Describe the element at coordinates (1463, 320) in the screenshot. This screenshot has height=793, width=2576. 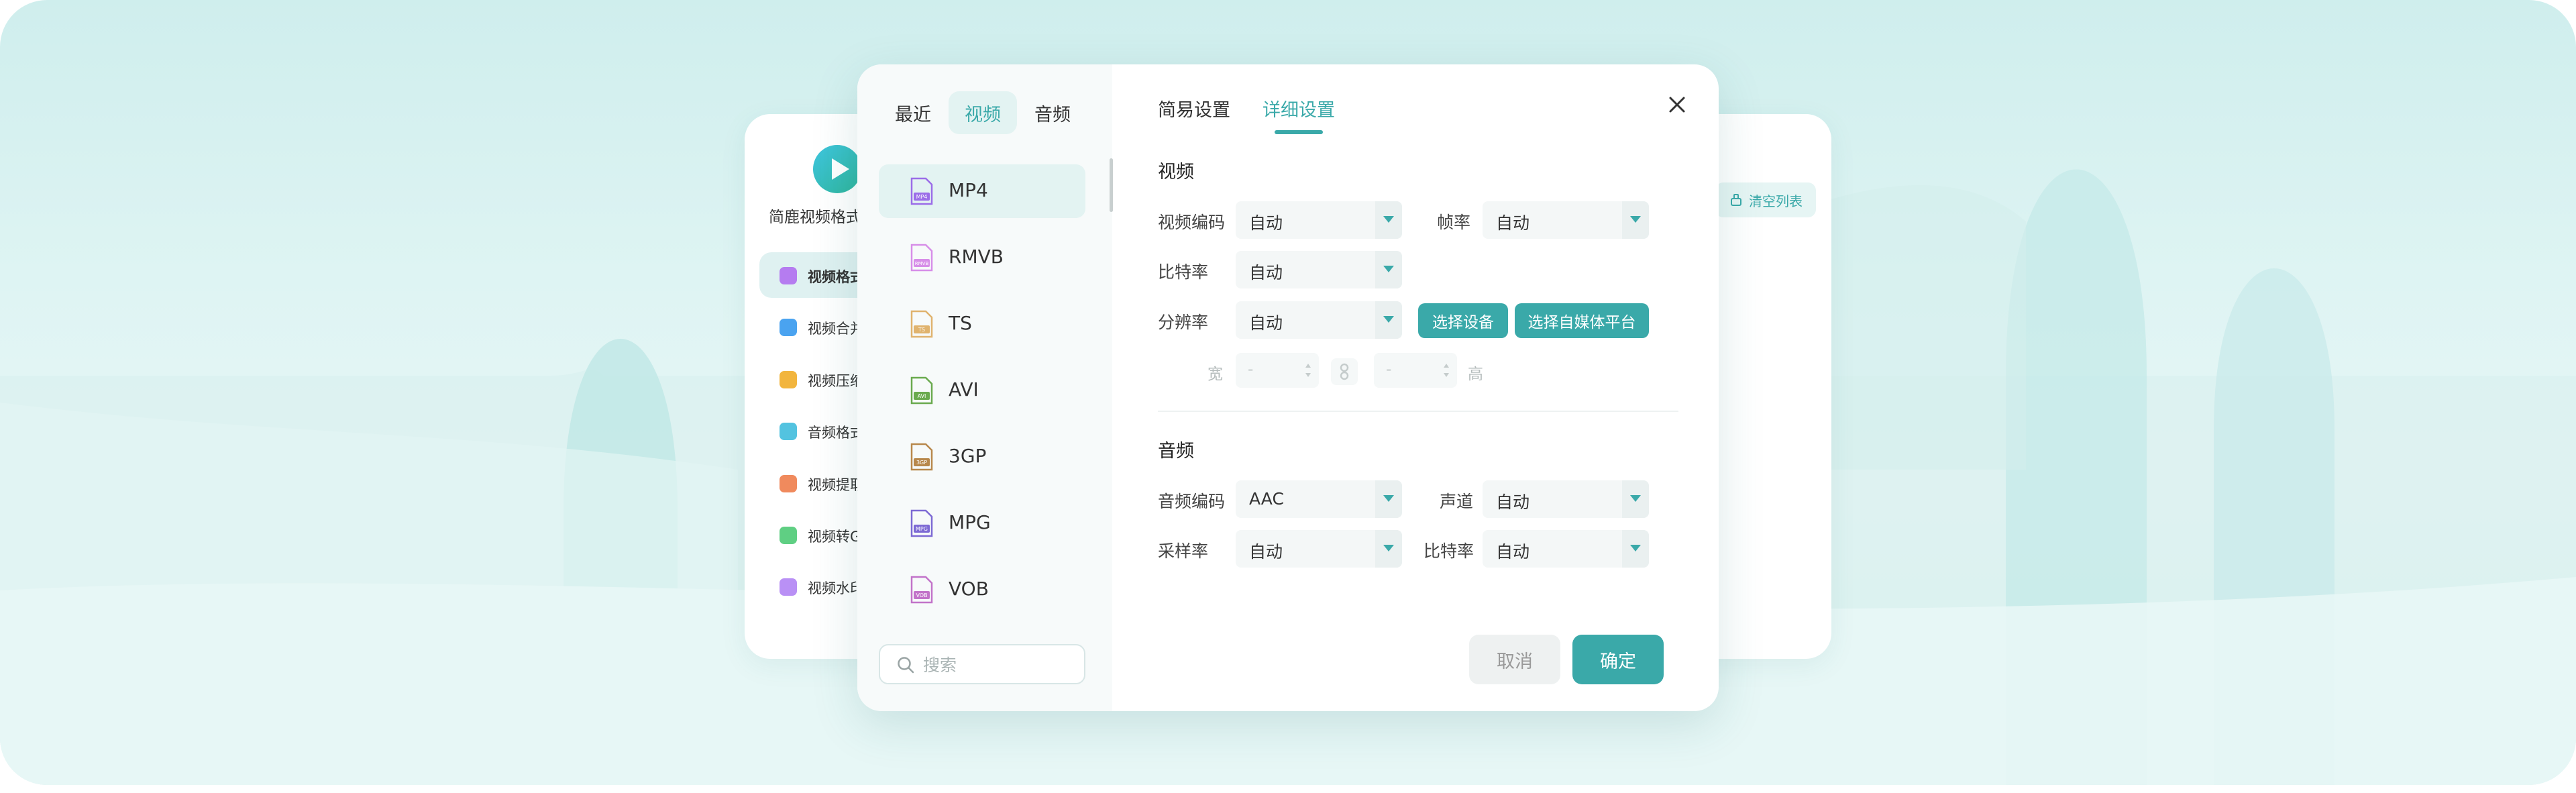
I see `select-device-button: 选择设备` at that location.